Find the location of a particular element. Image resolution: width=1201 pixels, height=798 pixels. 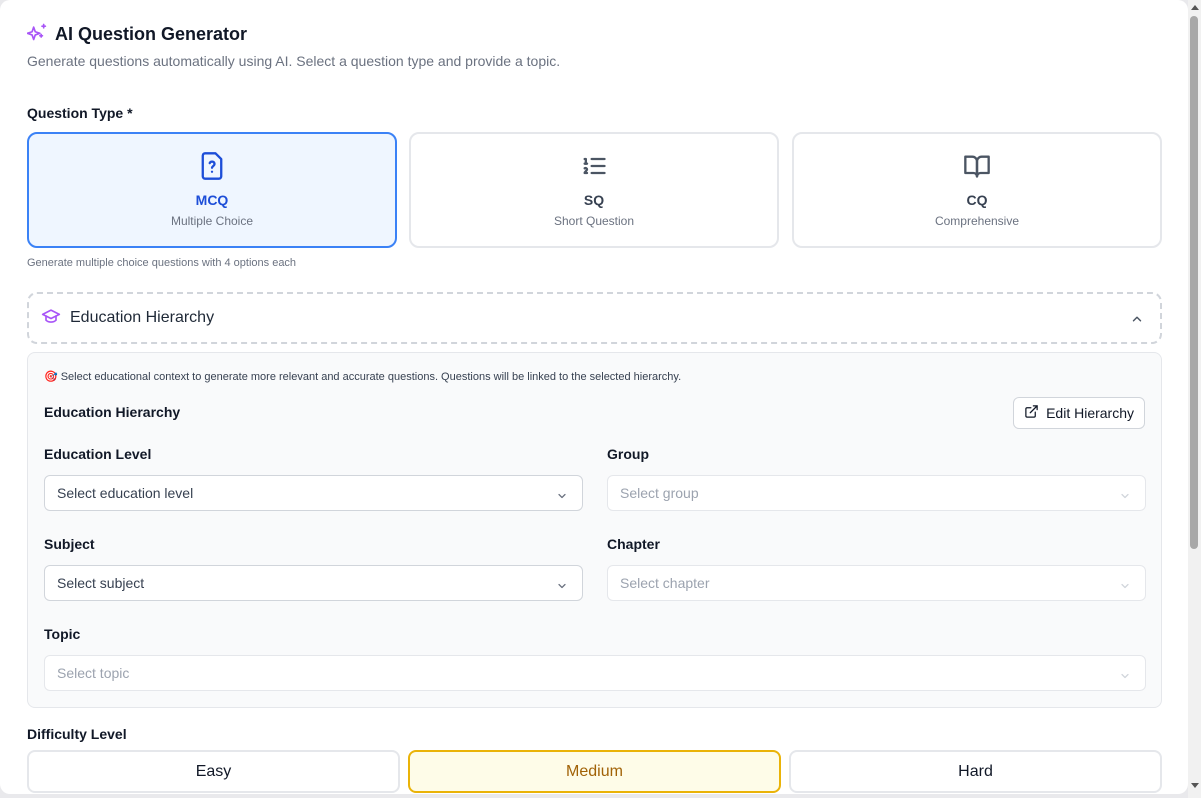

question-type-subtitle: Comprehensive is located at coordinates (977, 221).